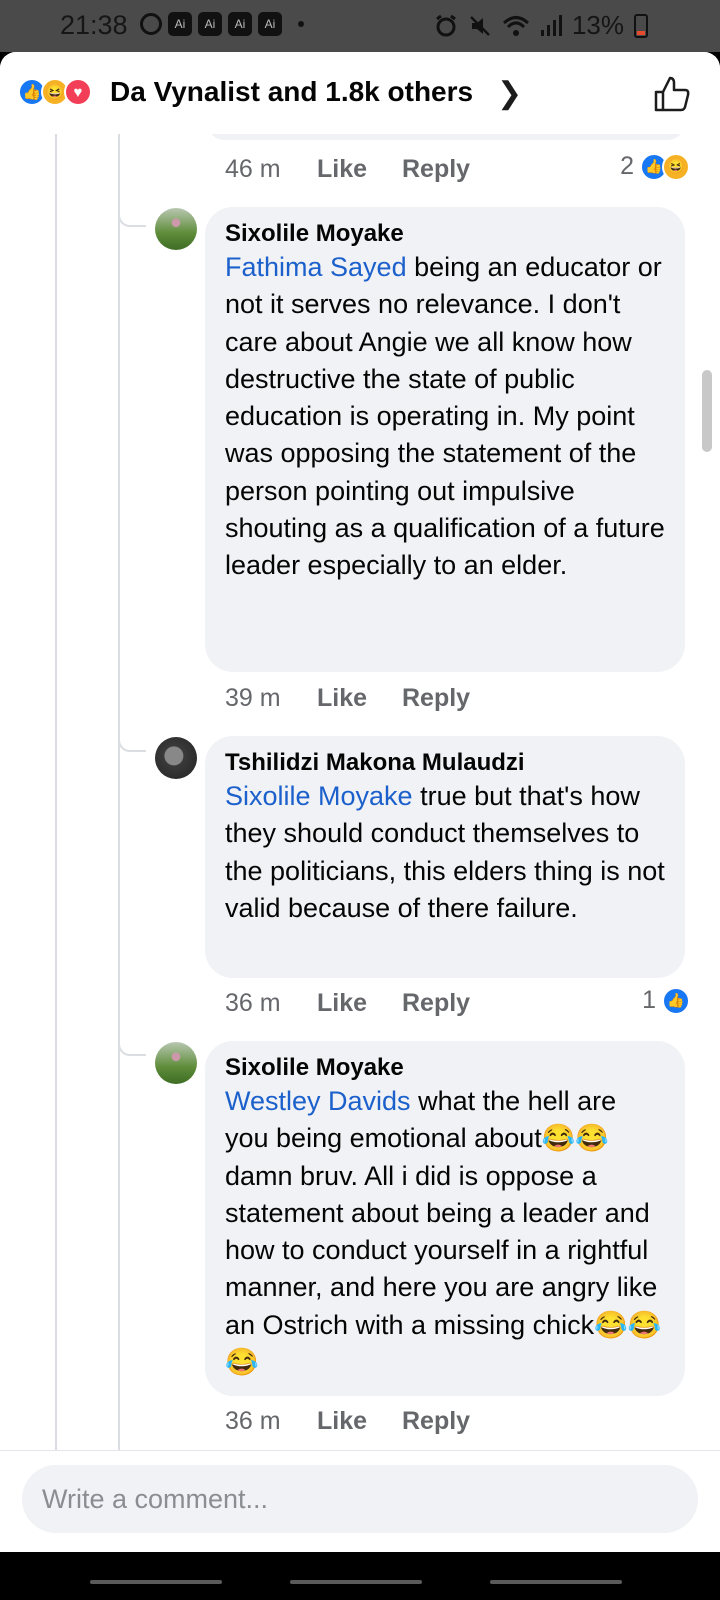  I want to click on reactors-summary: Da Vynalist and 1.8k others, so click(291, 92).